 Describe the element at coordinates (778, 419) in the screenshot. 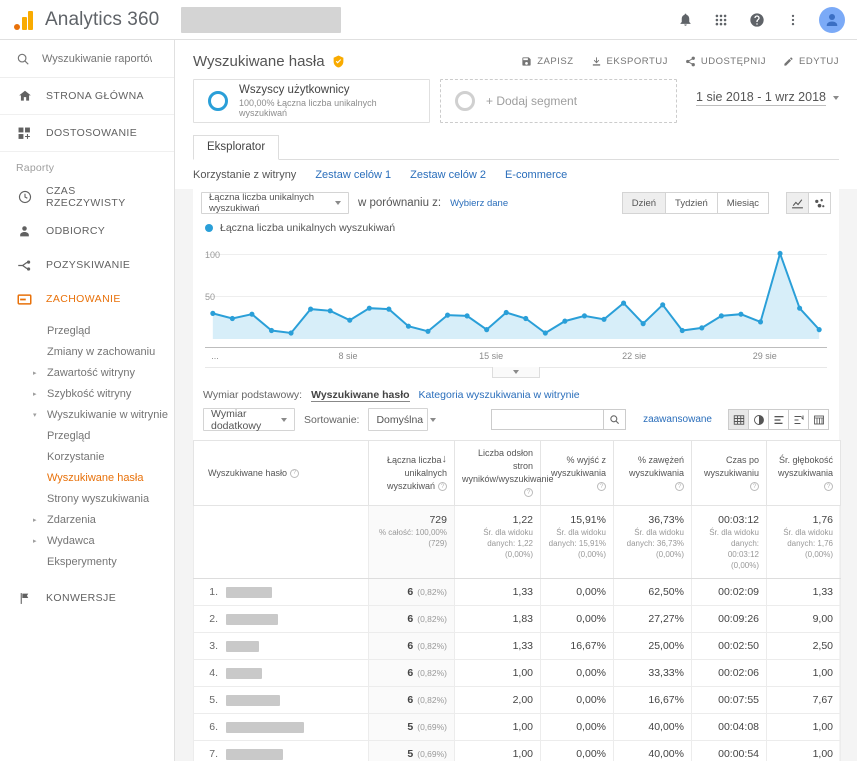

I see `bar-view-icon` at that location.